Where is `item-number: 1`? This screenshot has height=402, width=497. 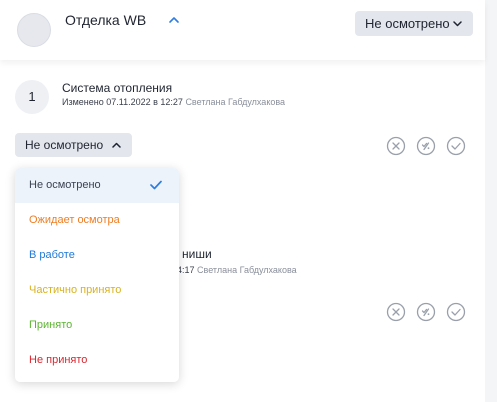
item-number: 1 is located at coordinates (32, 97).